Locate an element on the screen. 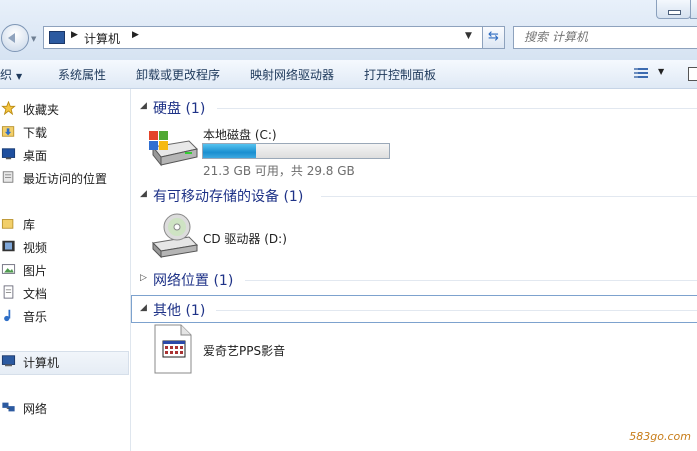  address-toolbar: ▼ ▶ 计算机 ▶ ▼ ⇆ is located at coordinates (348, 30).